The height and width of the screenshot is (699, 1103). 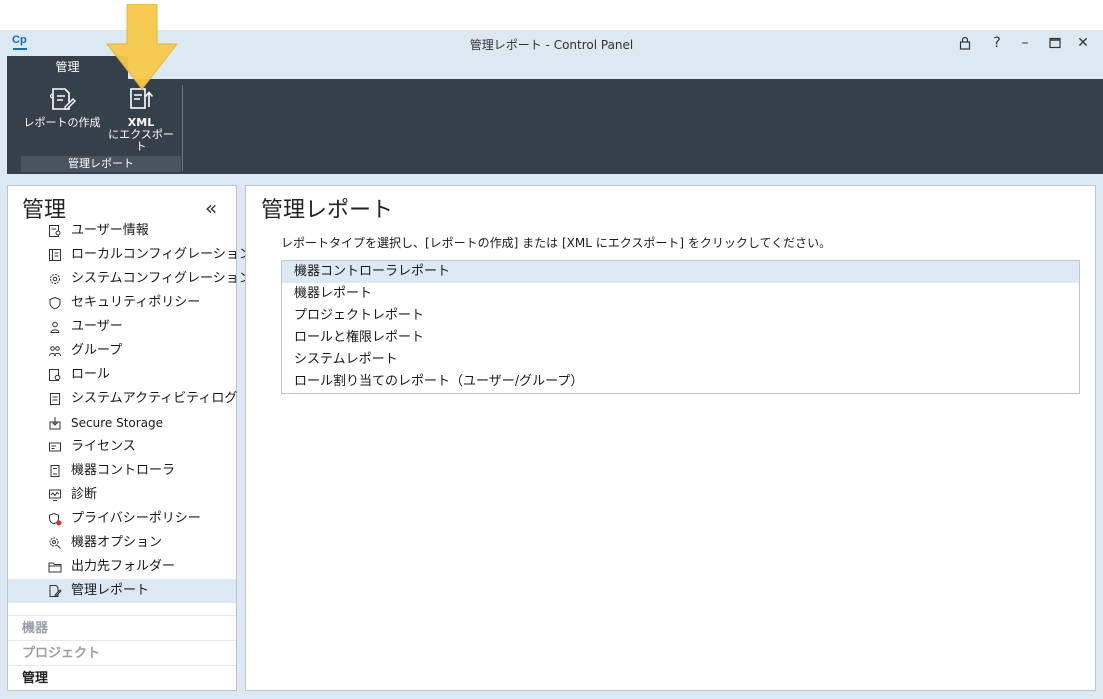 I want to click on sidebar-item-privacy-policy: プライバシーポリシー, so click(x=122, y=519).